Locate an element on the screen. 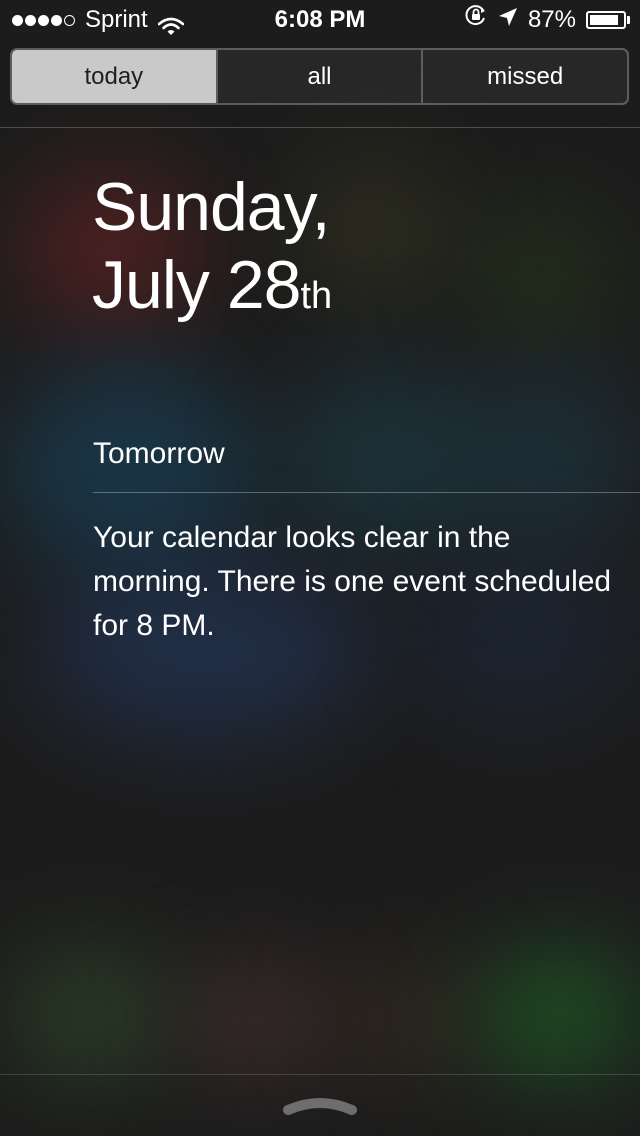 Image resolution: width=640 pixels, height=1136 pixels. tab-all: all is located at coordinates (318, 76).